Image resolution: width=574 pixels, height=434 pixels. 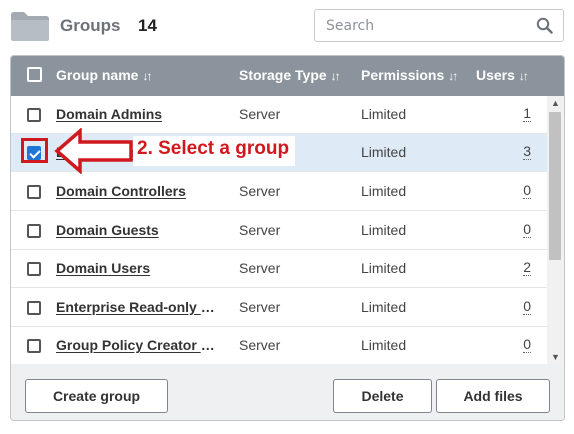 I want to click on table-row: Domain Users Server Limited 2, so click(x=279, y=269).